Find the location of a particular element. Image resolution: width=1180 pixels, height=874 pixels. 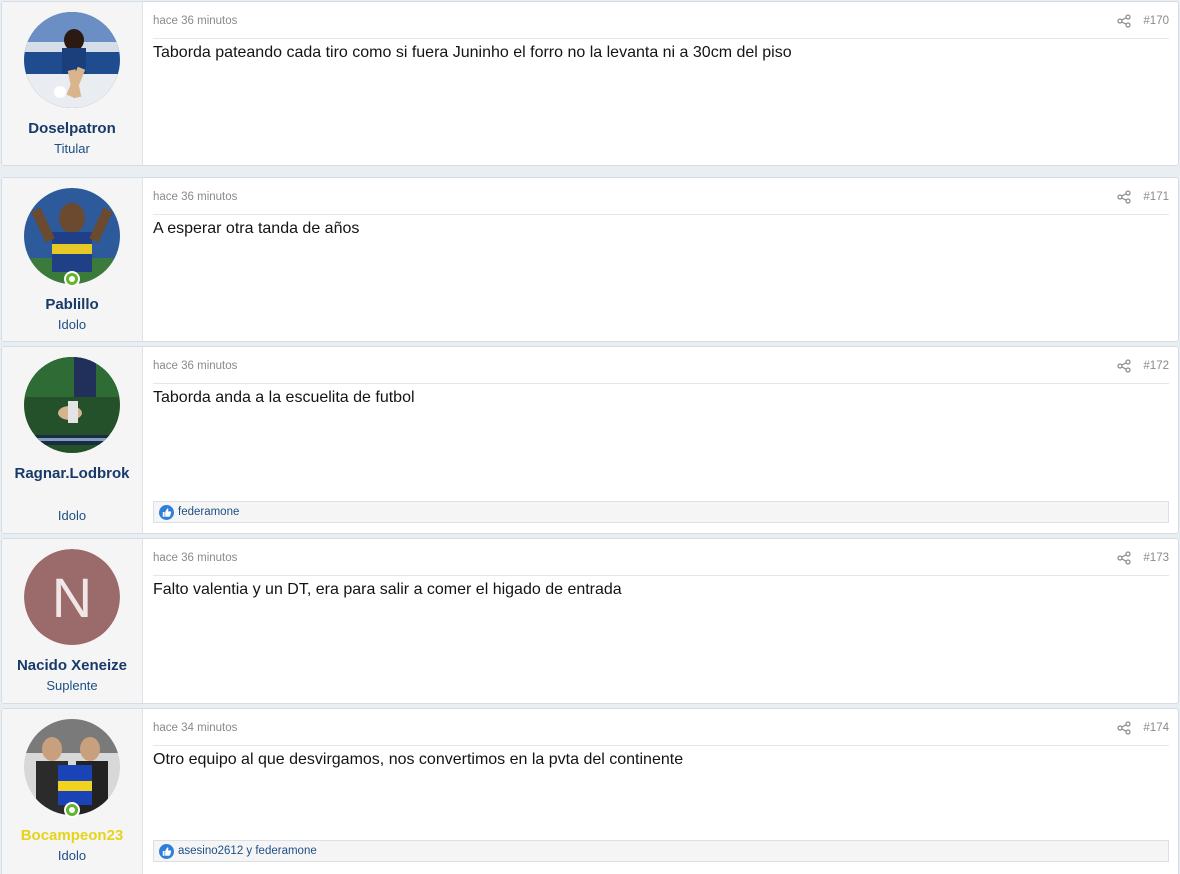

reactions-users: asesino2612 y federamone is located at coordinates (247, 851).